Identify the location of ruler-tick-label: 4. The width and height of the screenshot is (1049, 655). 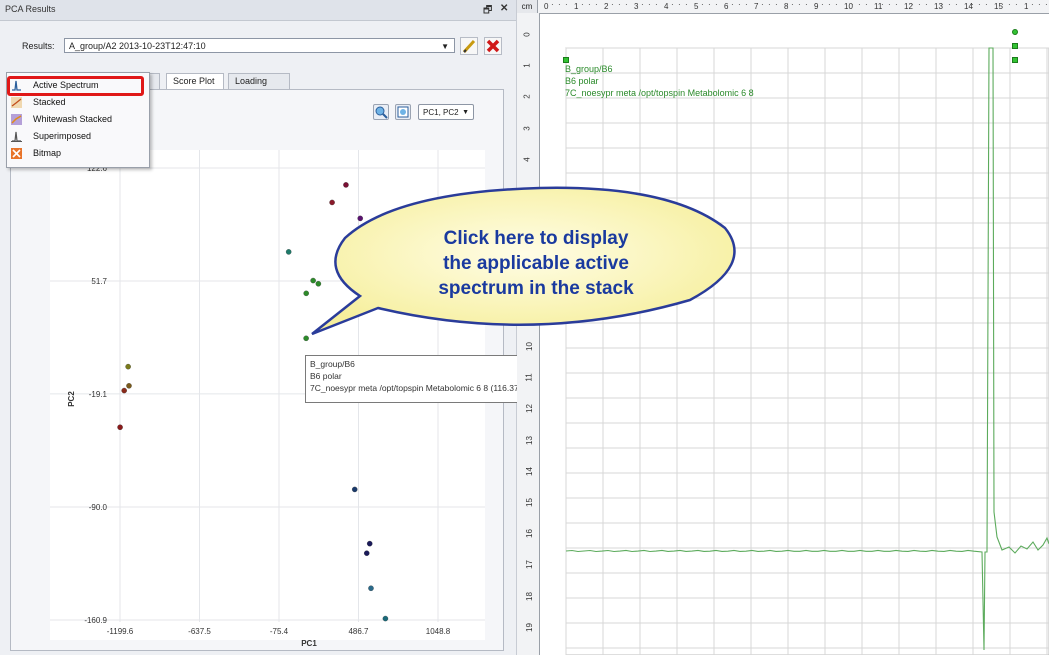
(666, 6).